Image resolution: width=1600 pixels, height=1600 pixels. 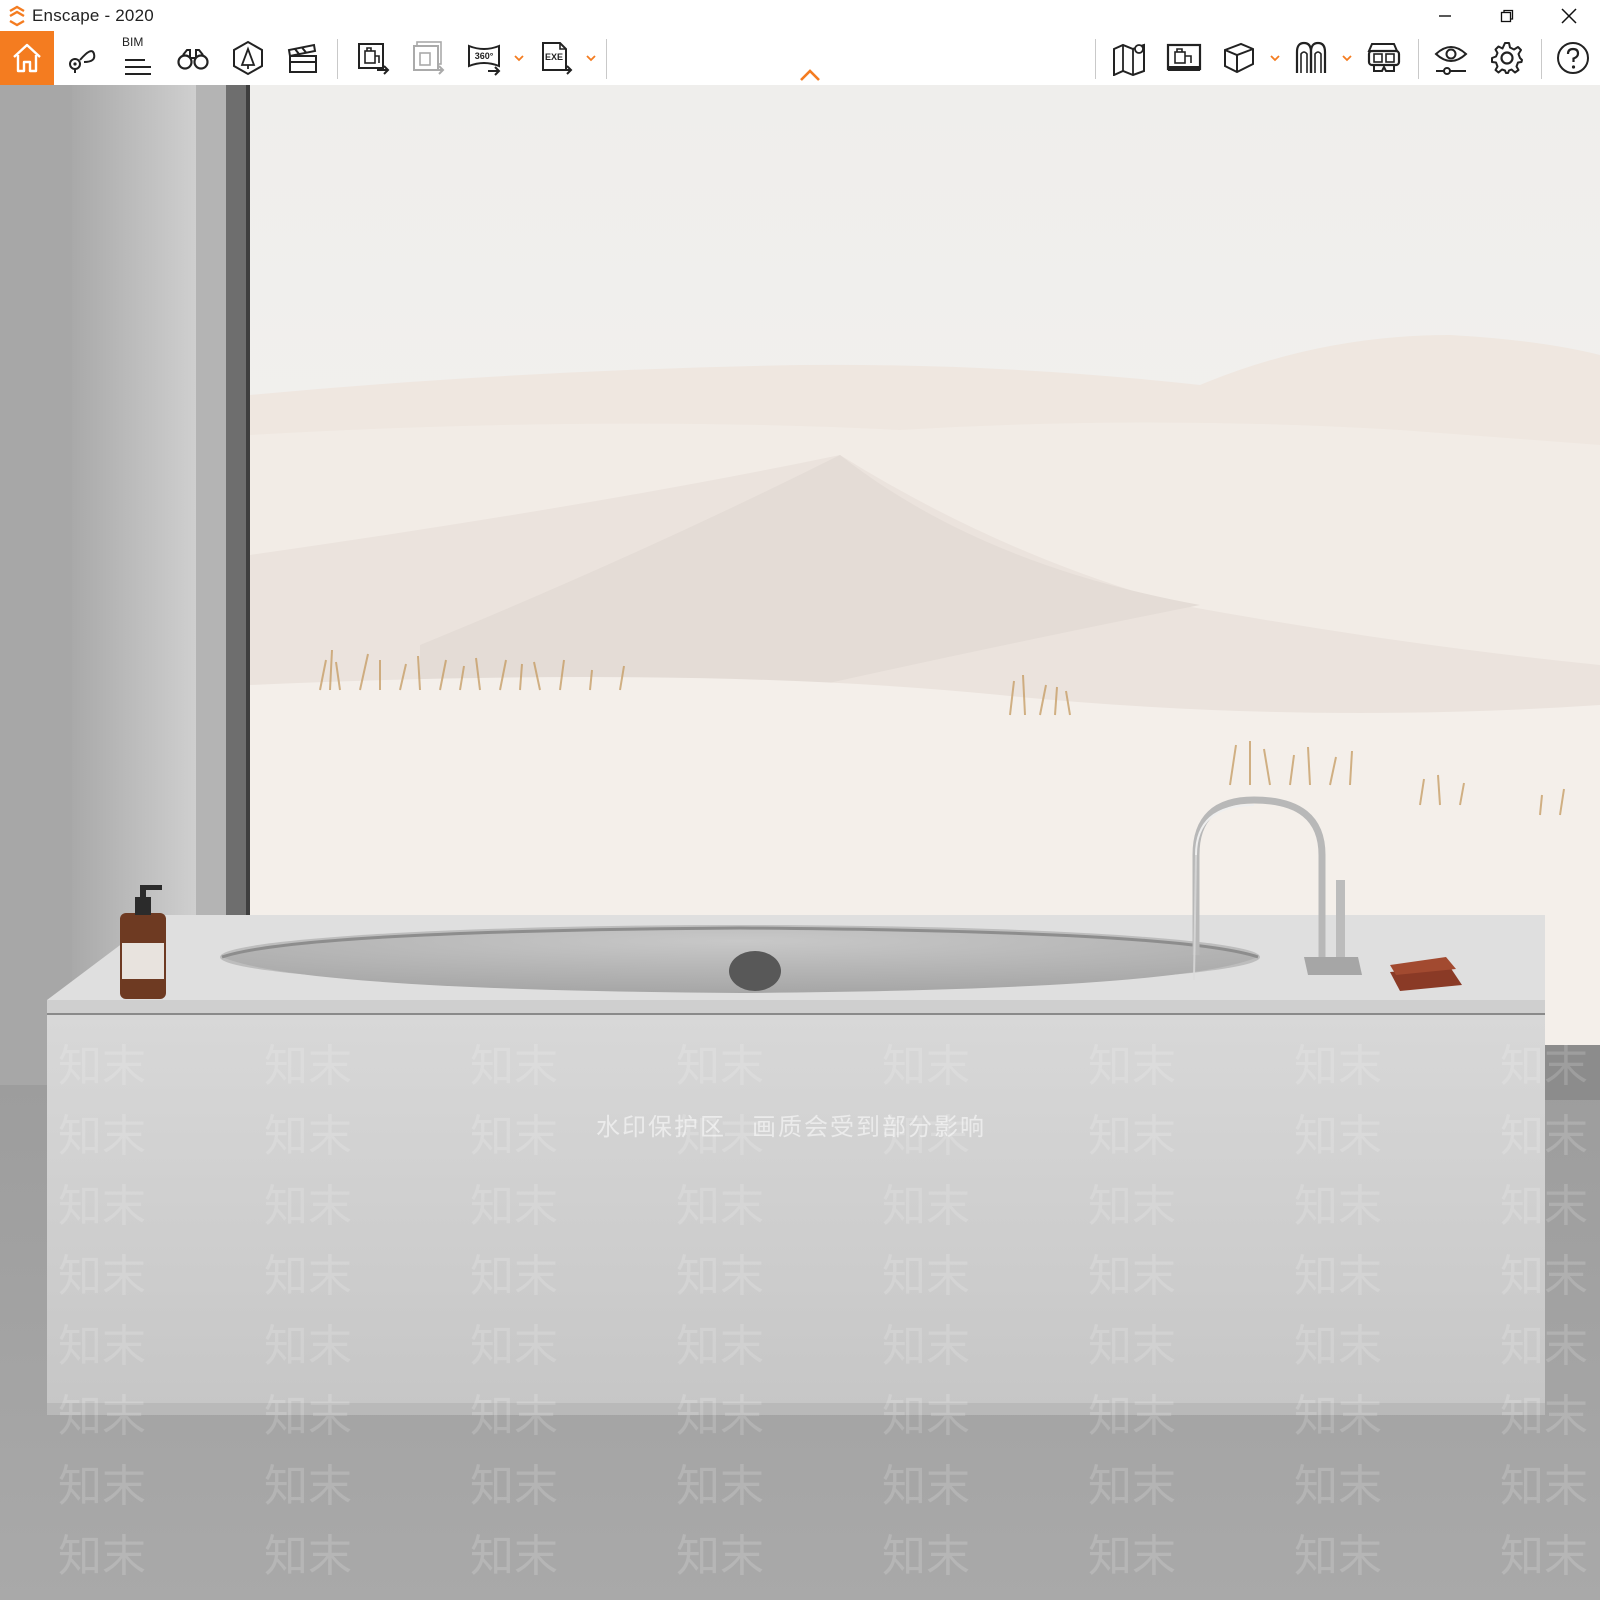 I want to click on view-pin-icon, so click(x=82, y=61).